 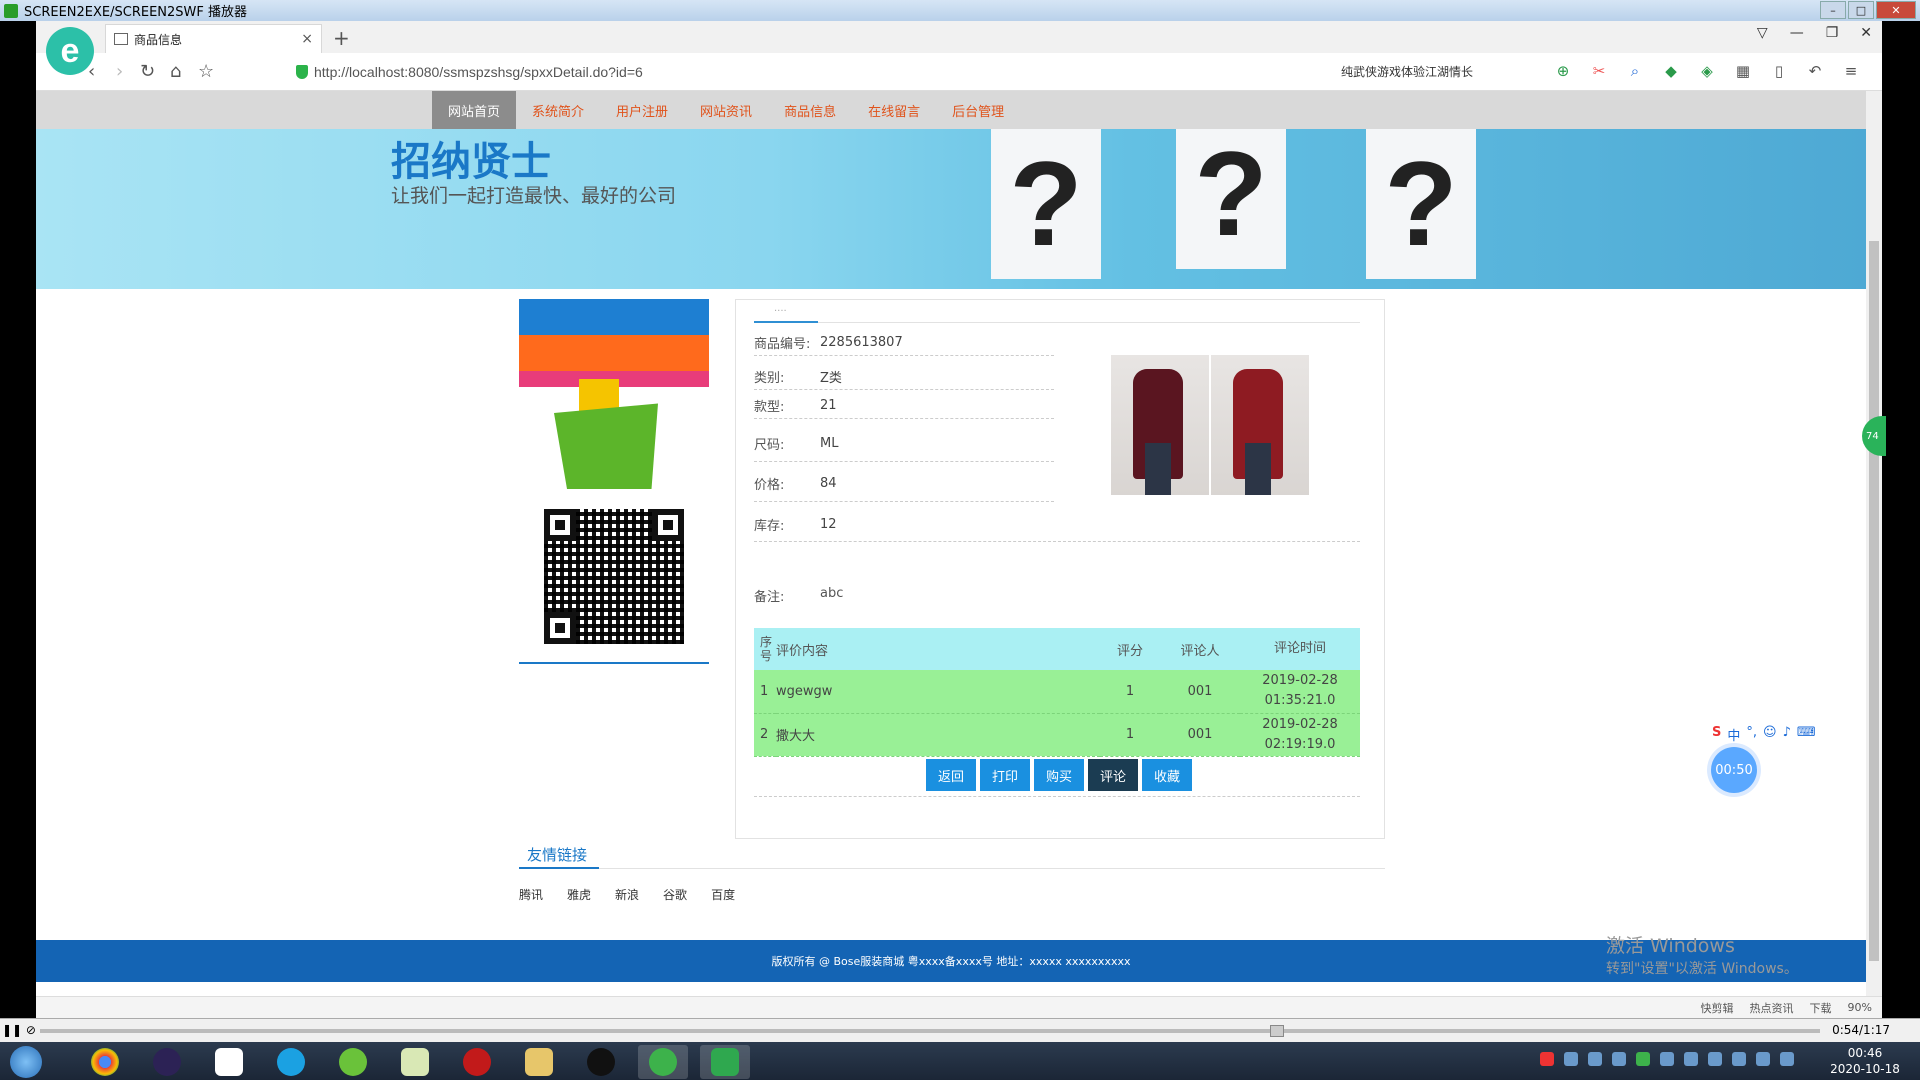 What do you see at coordinates (1861, 10) in the screenshot?
I see `maximize-icon: □` at bounding box center [1861, 10].